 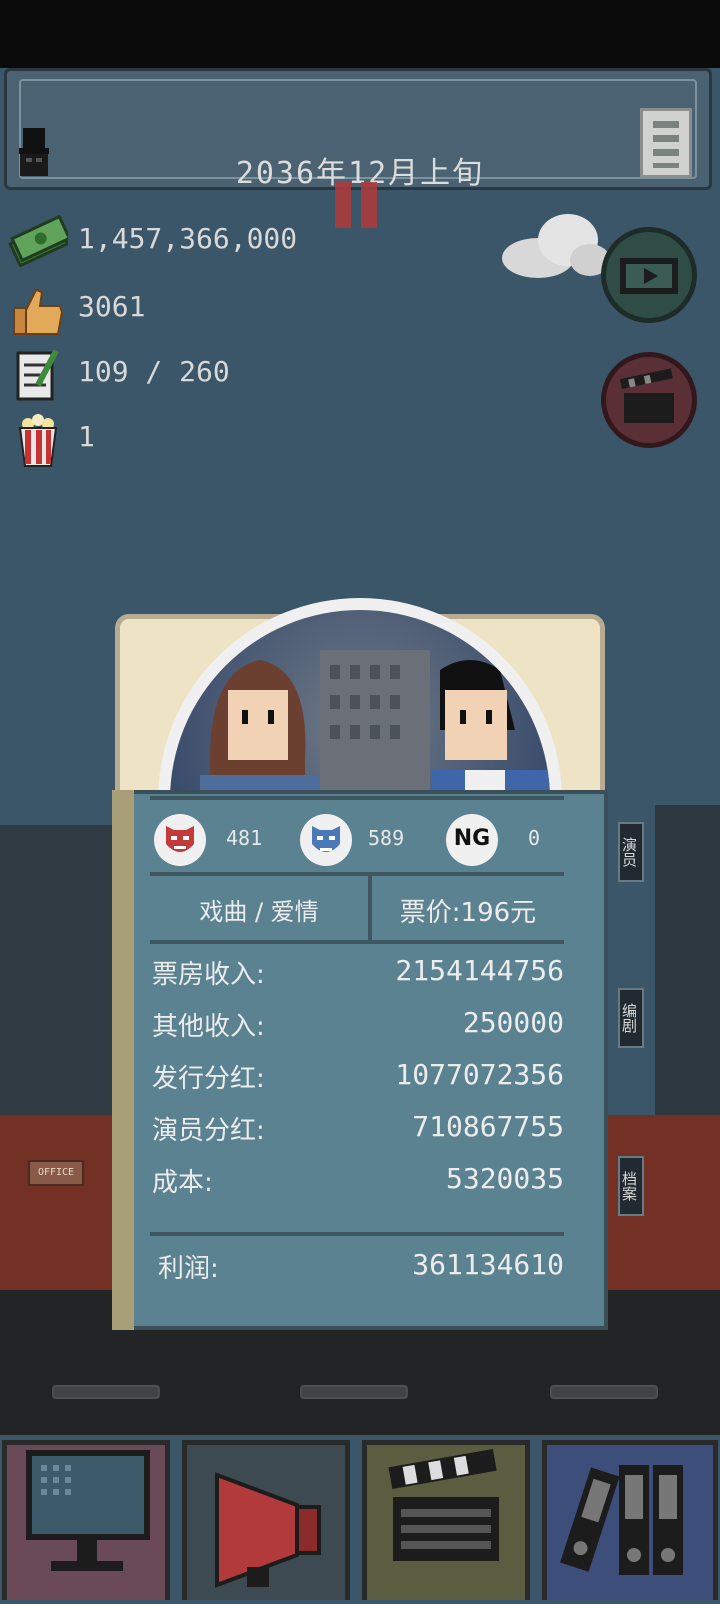 I want to click on promotion-button, so click(x=266, y=1520).